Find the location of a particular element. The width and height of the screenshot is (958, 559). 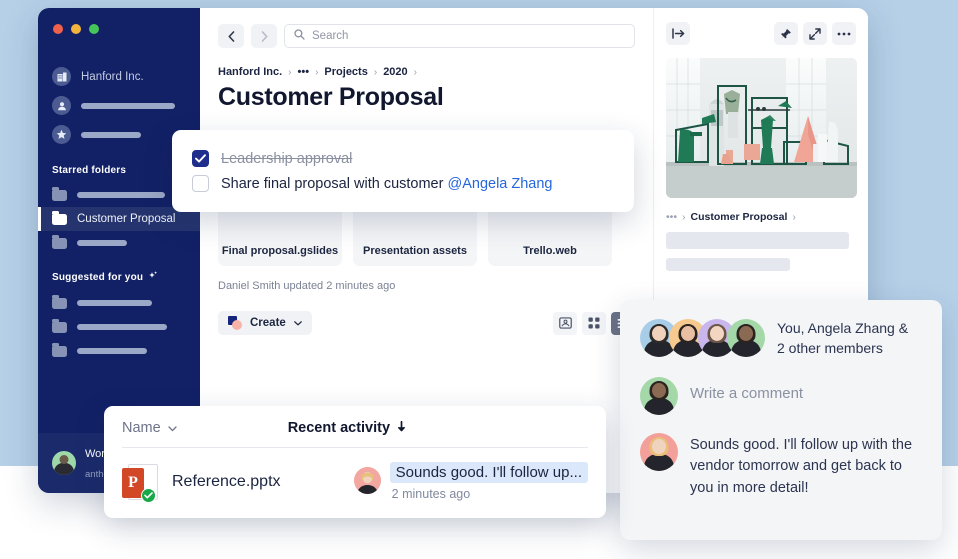

sidebar-item-org: Hanford Inc. is located at coordinates (119, 76).